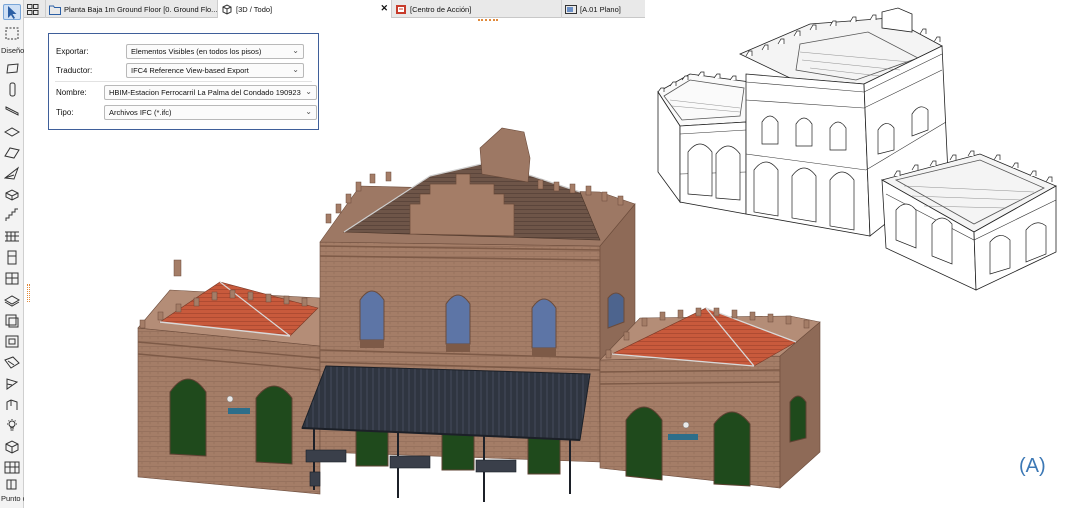 The width and height of the screenshot is (1080, 508). I want to click on grid-view-icon, so click(32, 9).